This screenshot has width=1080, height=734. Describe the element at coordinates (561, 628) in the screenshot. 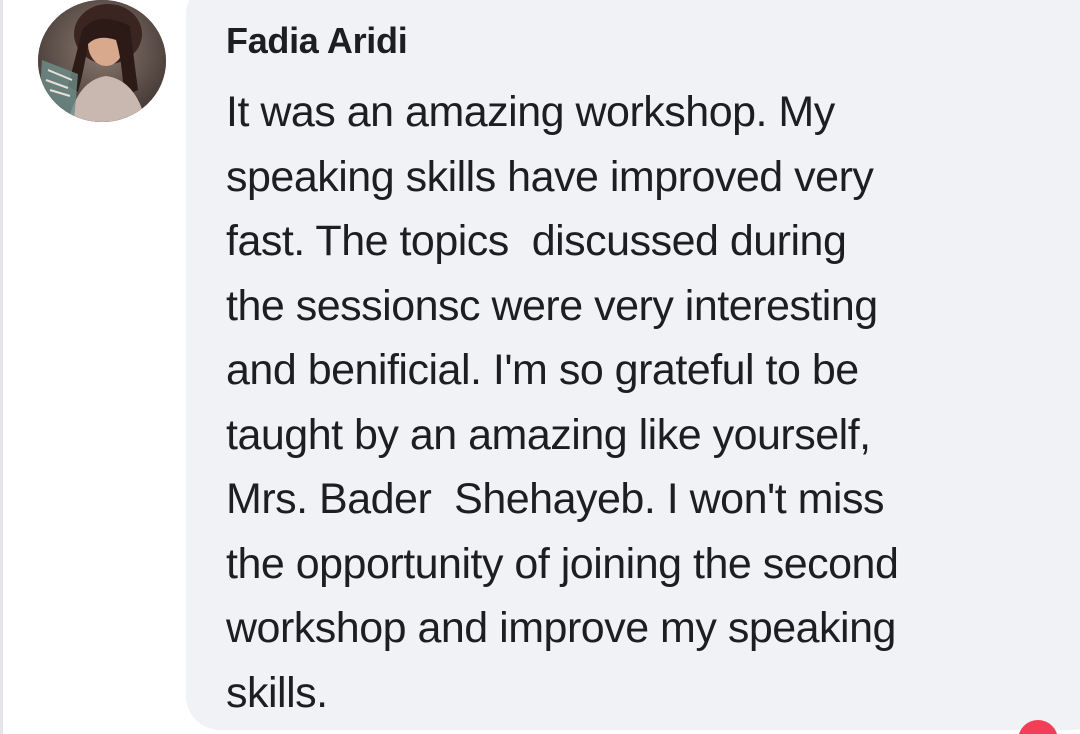

I see `comment-line: workshop and improve my speaking` at that location.